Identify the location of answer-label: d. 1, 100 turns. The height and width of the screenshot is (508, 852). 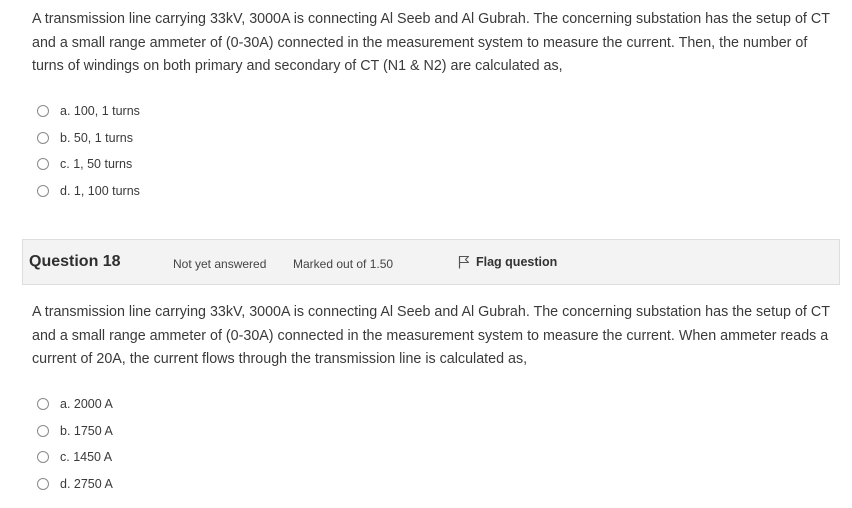
(100, 191).